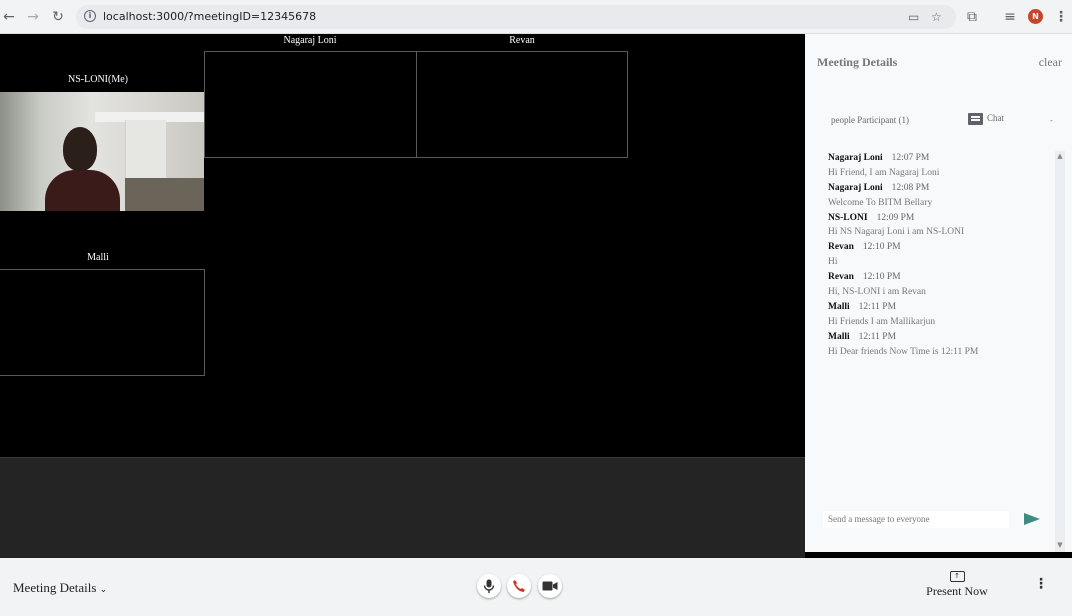  I want to click on message-text: Hi NS Nagaraj Loni i am NS-LONI, so click(896, 232).